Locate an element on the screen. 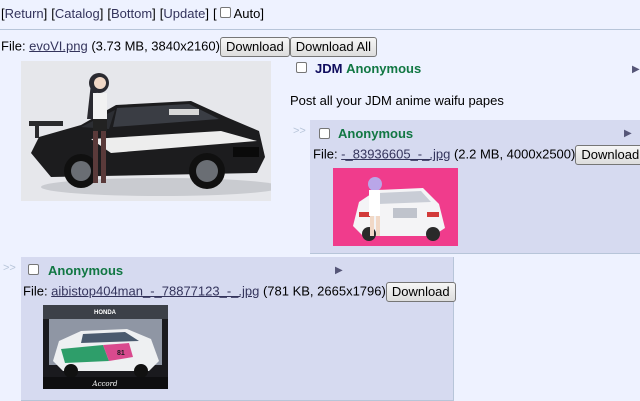 This screenshot has width=640, height=401. pink-car-picture is located at coordinates (395, 207).